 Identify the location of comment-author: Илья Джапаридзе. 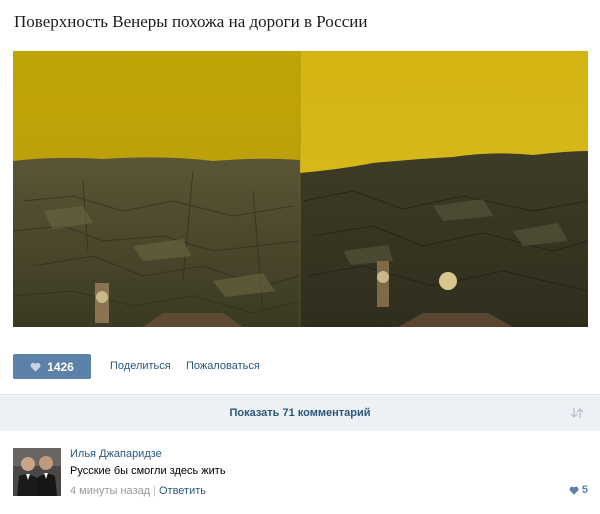
(116, 454).